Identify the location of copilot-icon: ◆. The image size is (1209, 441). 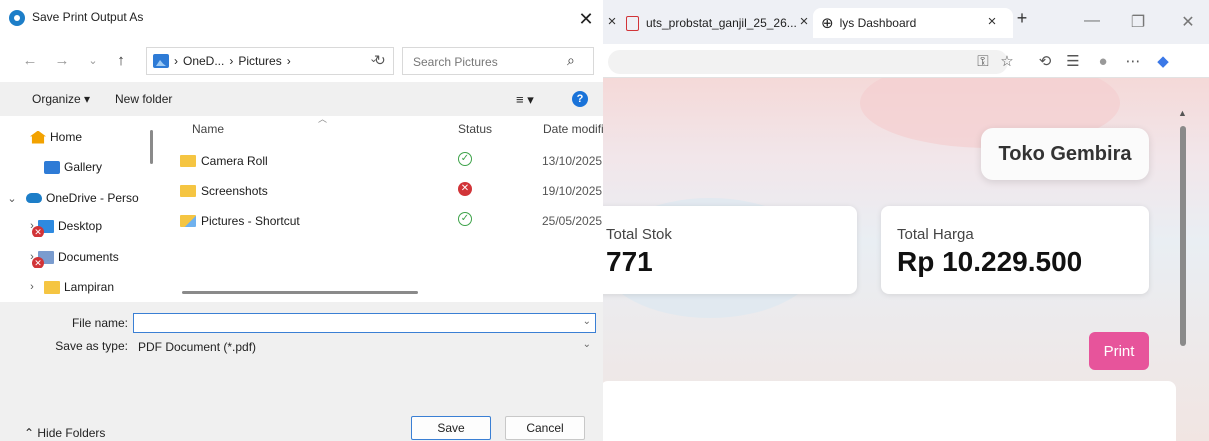
(1163, 62).